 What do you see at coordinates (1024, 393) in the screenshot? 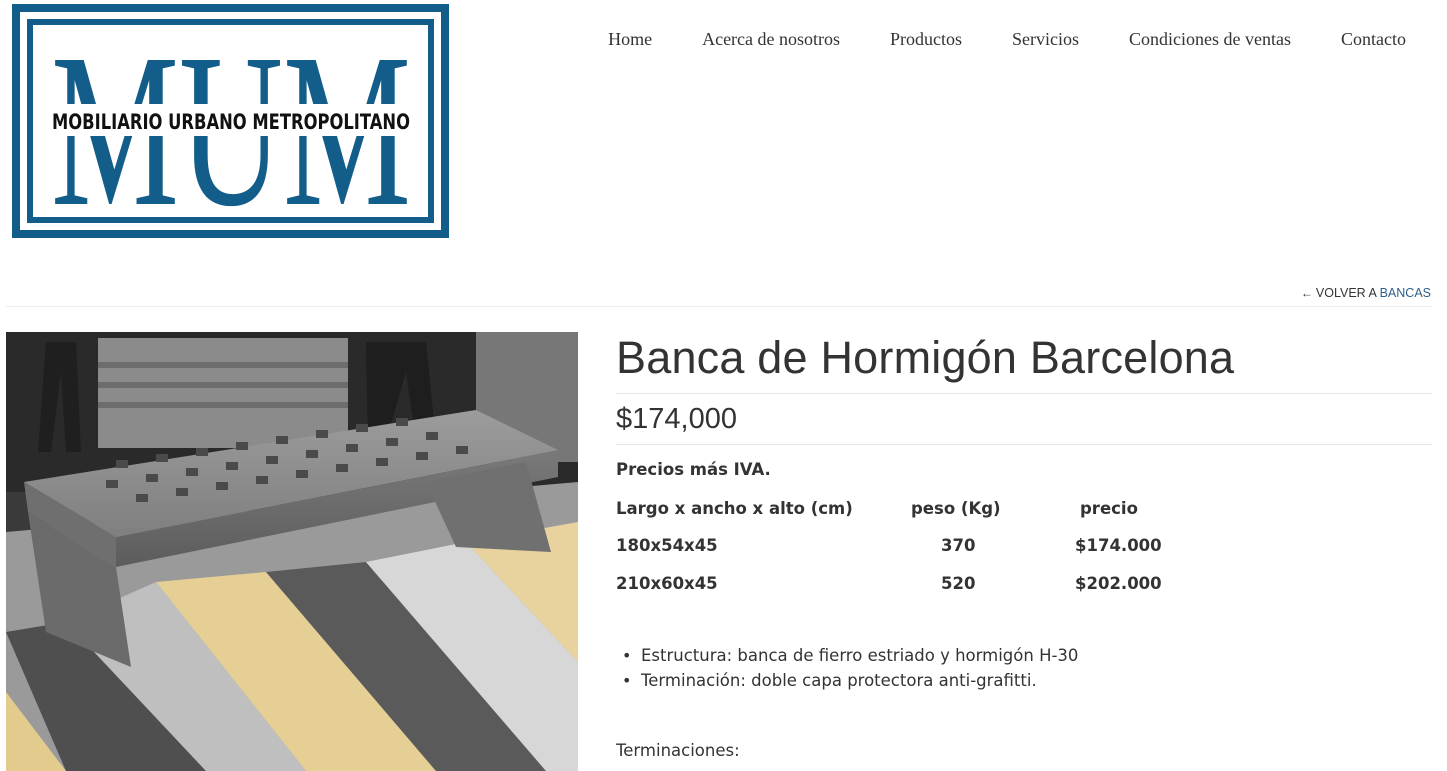
I see `title-divider` at bounding box center [1024, 393].